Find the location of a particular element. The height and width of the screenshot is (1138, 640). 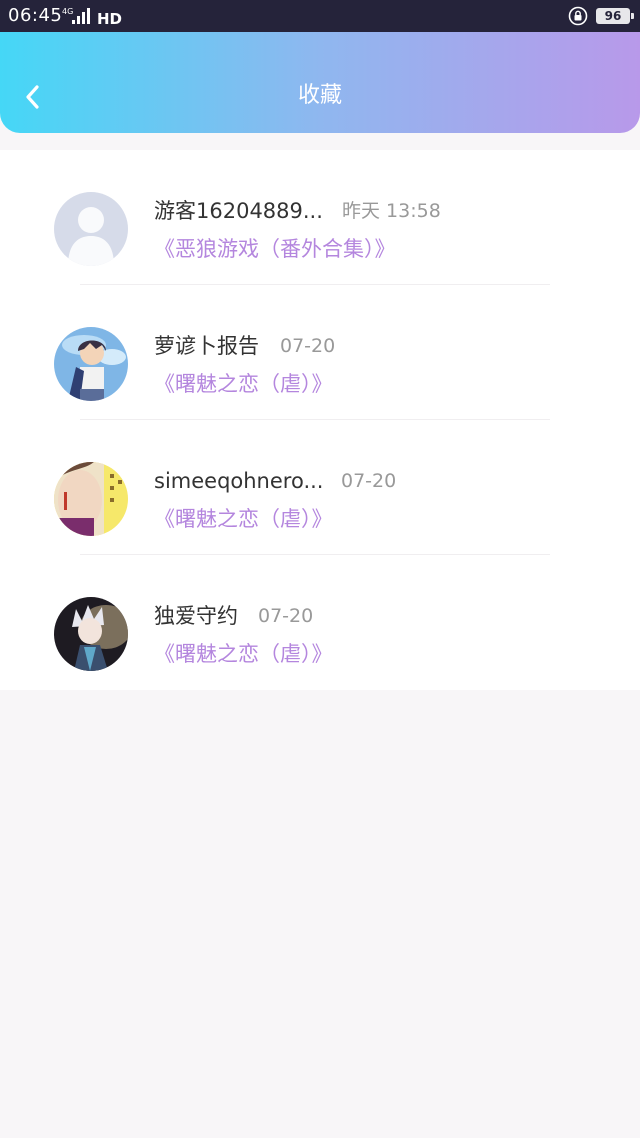

signal-icon: 4G HD is located at coordinates (92, 16).